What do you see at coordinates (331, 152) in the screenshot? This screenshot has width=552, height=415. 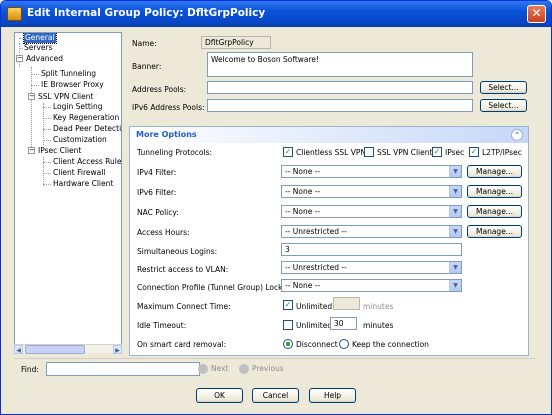 I see `clientless-ssl-vpn-label: Clientless SSL VPN` at bounding box center [331, 152].